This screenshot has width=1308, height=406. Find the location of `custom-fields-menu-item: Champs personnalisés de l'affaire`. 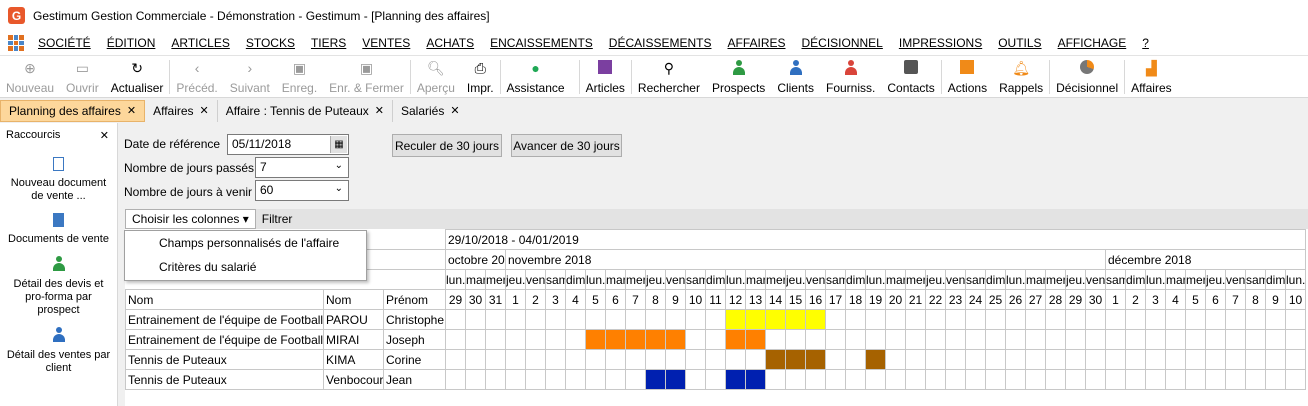

custom-fields-menu-item: Champs personnalisés de l'affaire is located at coordinates (245, 243).